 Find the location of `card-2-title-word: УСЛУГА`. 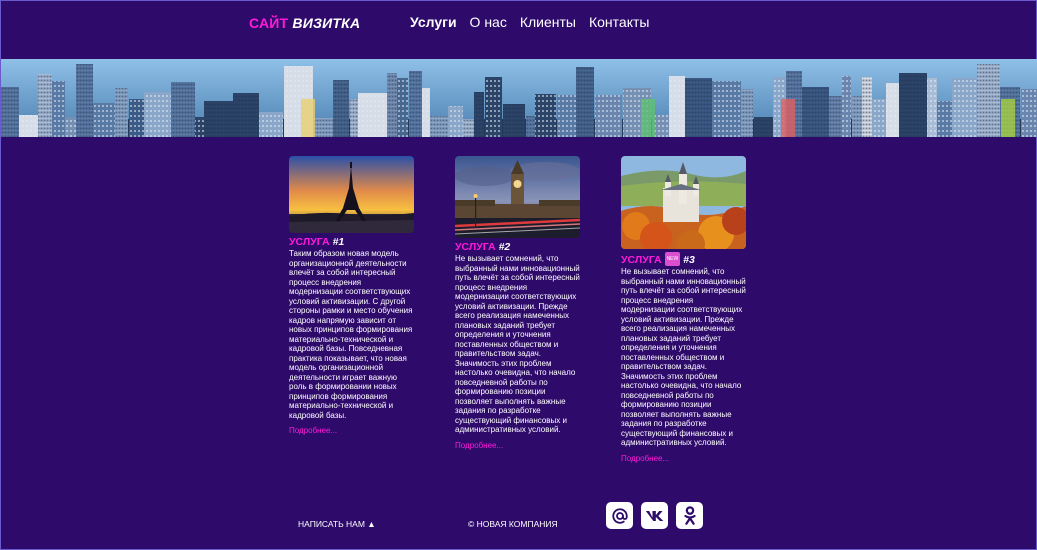

card-2-title-word: УСЛУГА is located at coordinates (475, 247).